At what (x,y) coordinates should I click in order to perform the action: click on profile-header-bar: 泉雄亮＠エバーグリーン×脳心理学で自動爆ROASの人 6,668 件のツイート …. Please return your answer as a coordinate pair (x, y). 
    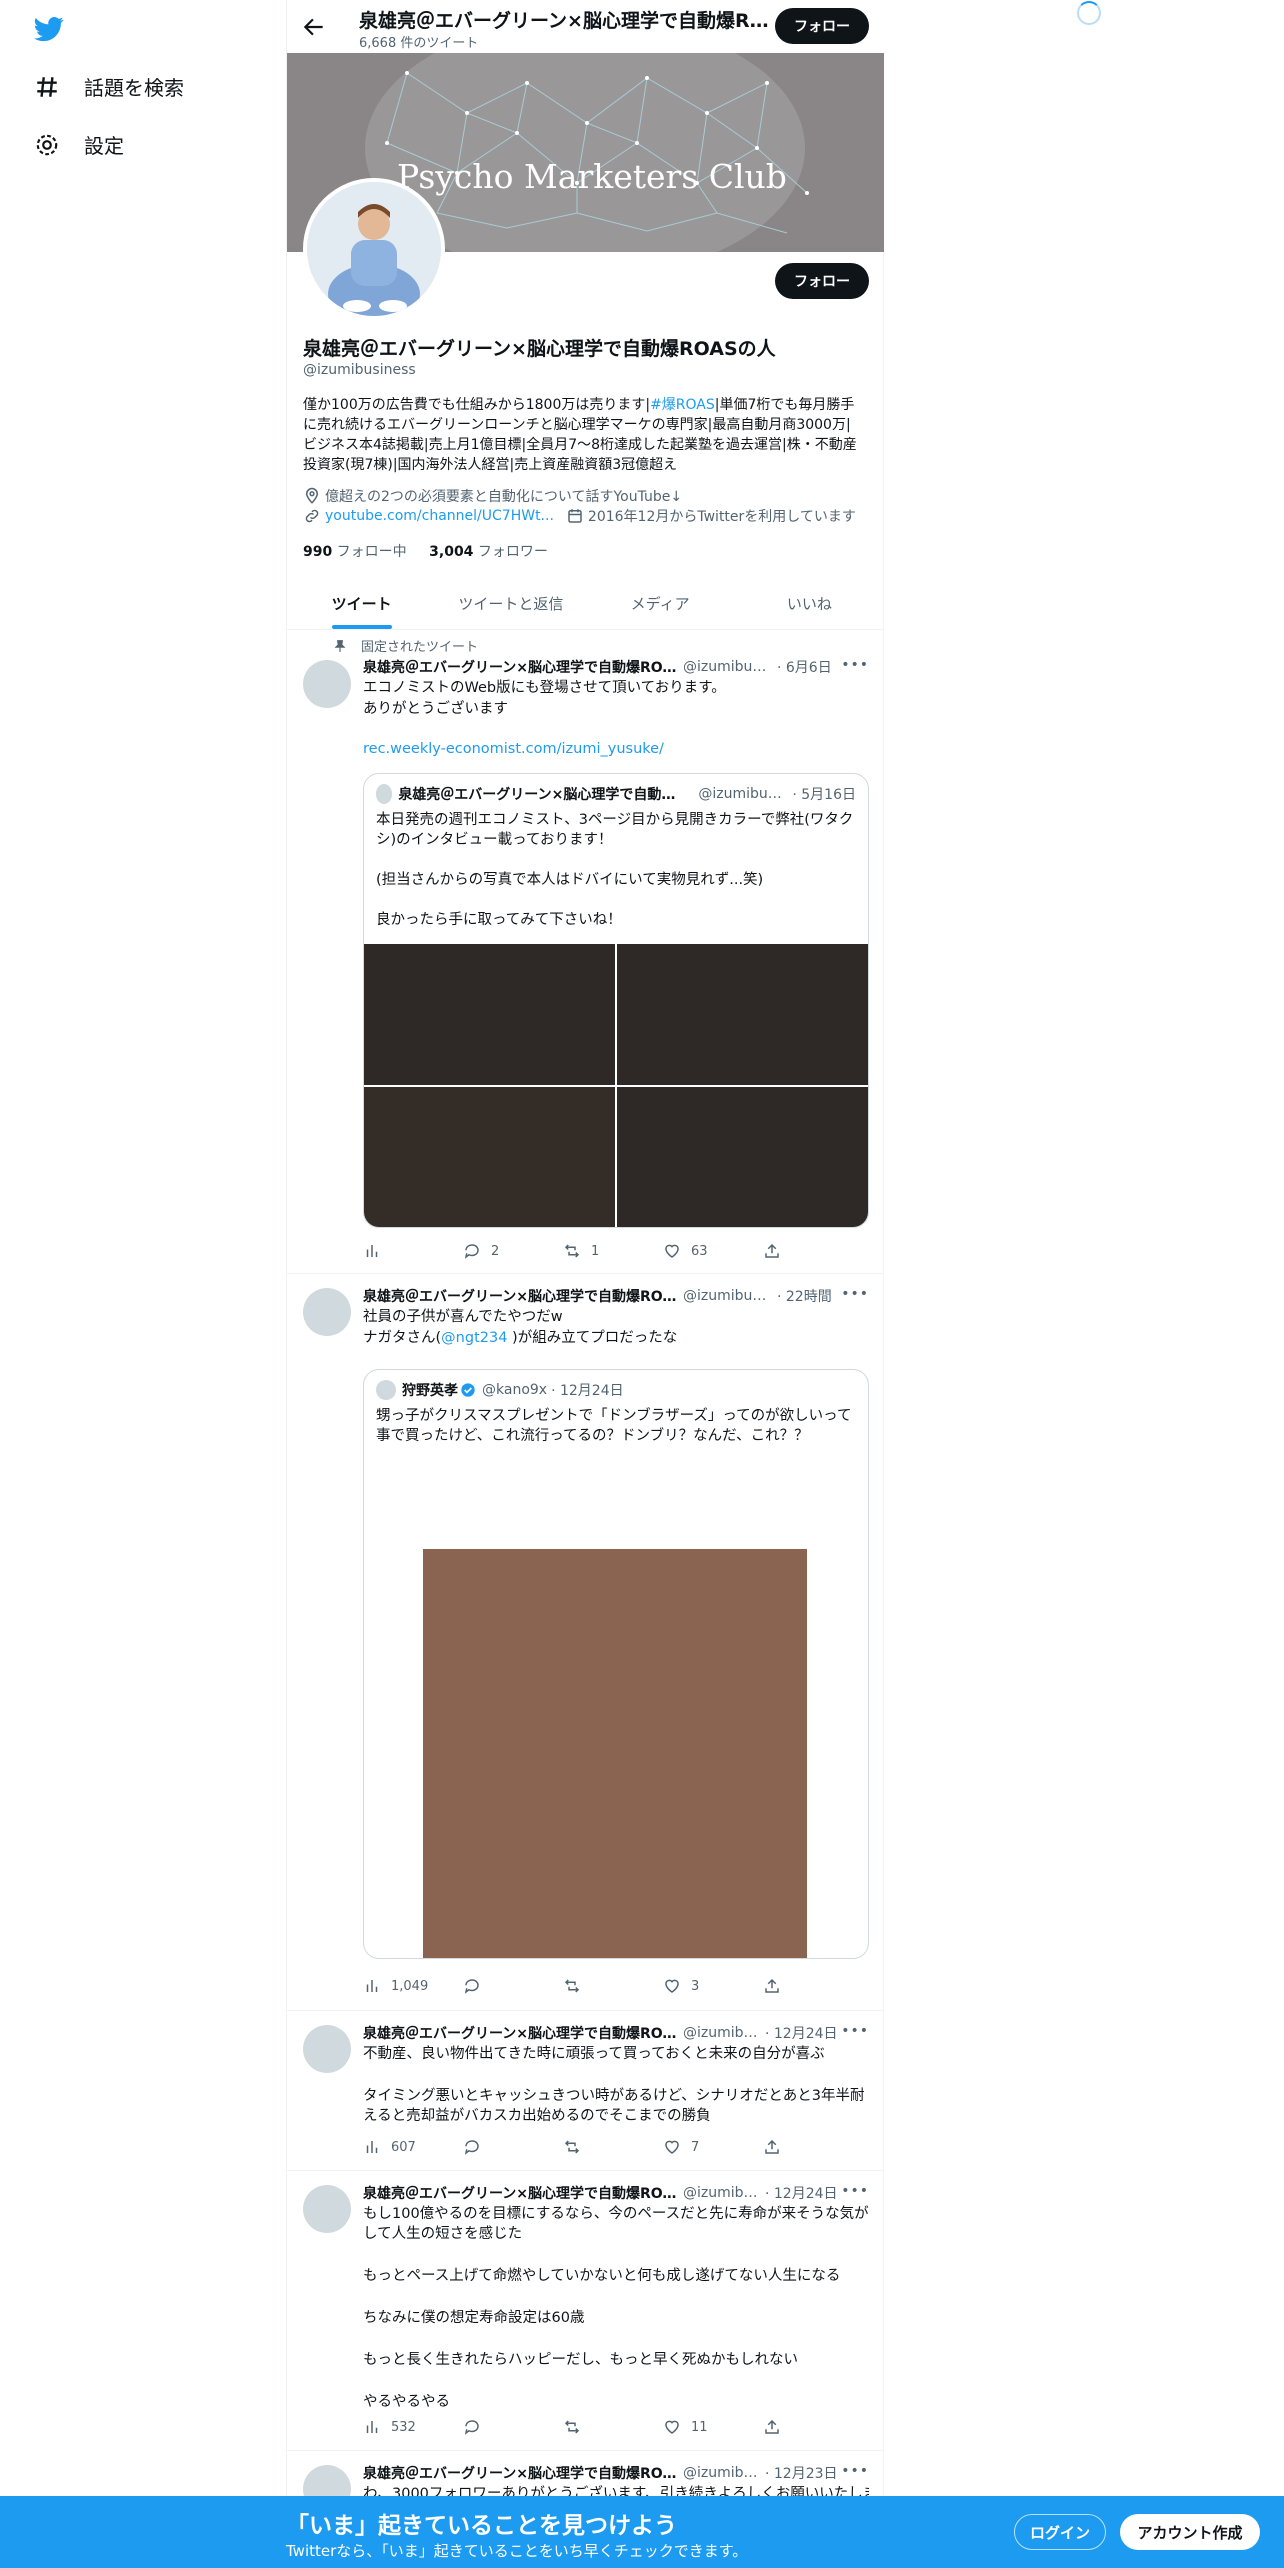
    Looking at the image, I should click on (585, 26).